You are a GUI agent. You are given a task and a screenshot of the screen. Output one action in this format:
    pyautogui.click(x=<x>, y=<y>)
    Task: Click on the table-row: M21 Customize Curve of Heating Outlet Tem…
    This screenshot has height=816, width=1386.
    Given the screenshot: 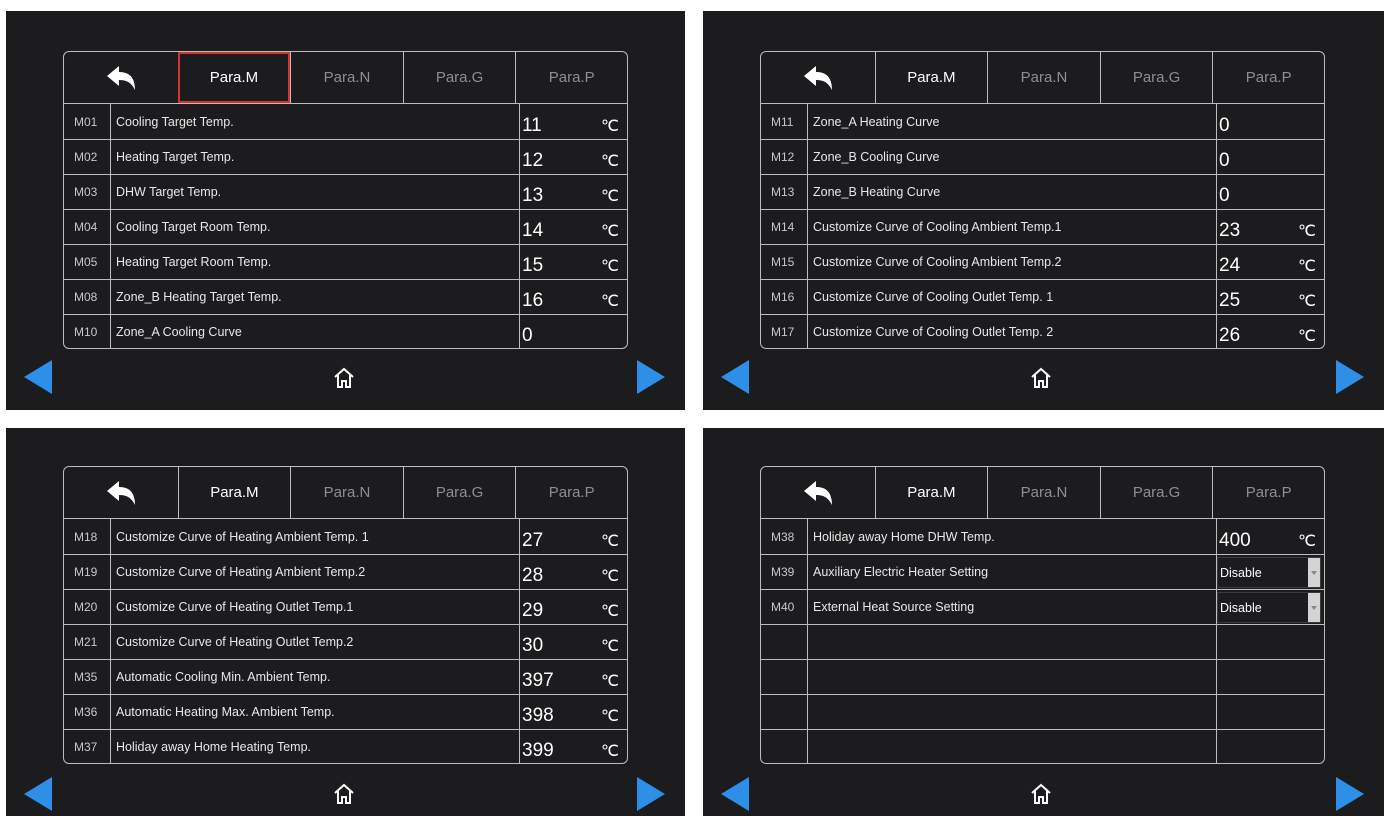 What is the action you would take?
    pyautogui.click(x=345, y=641)
    